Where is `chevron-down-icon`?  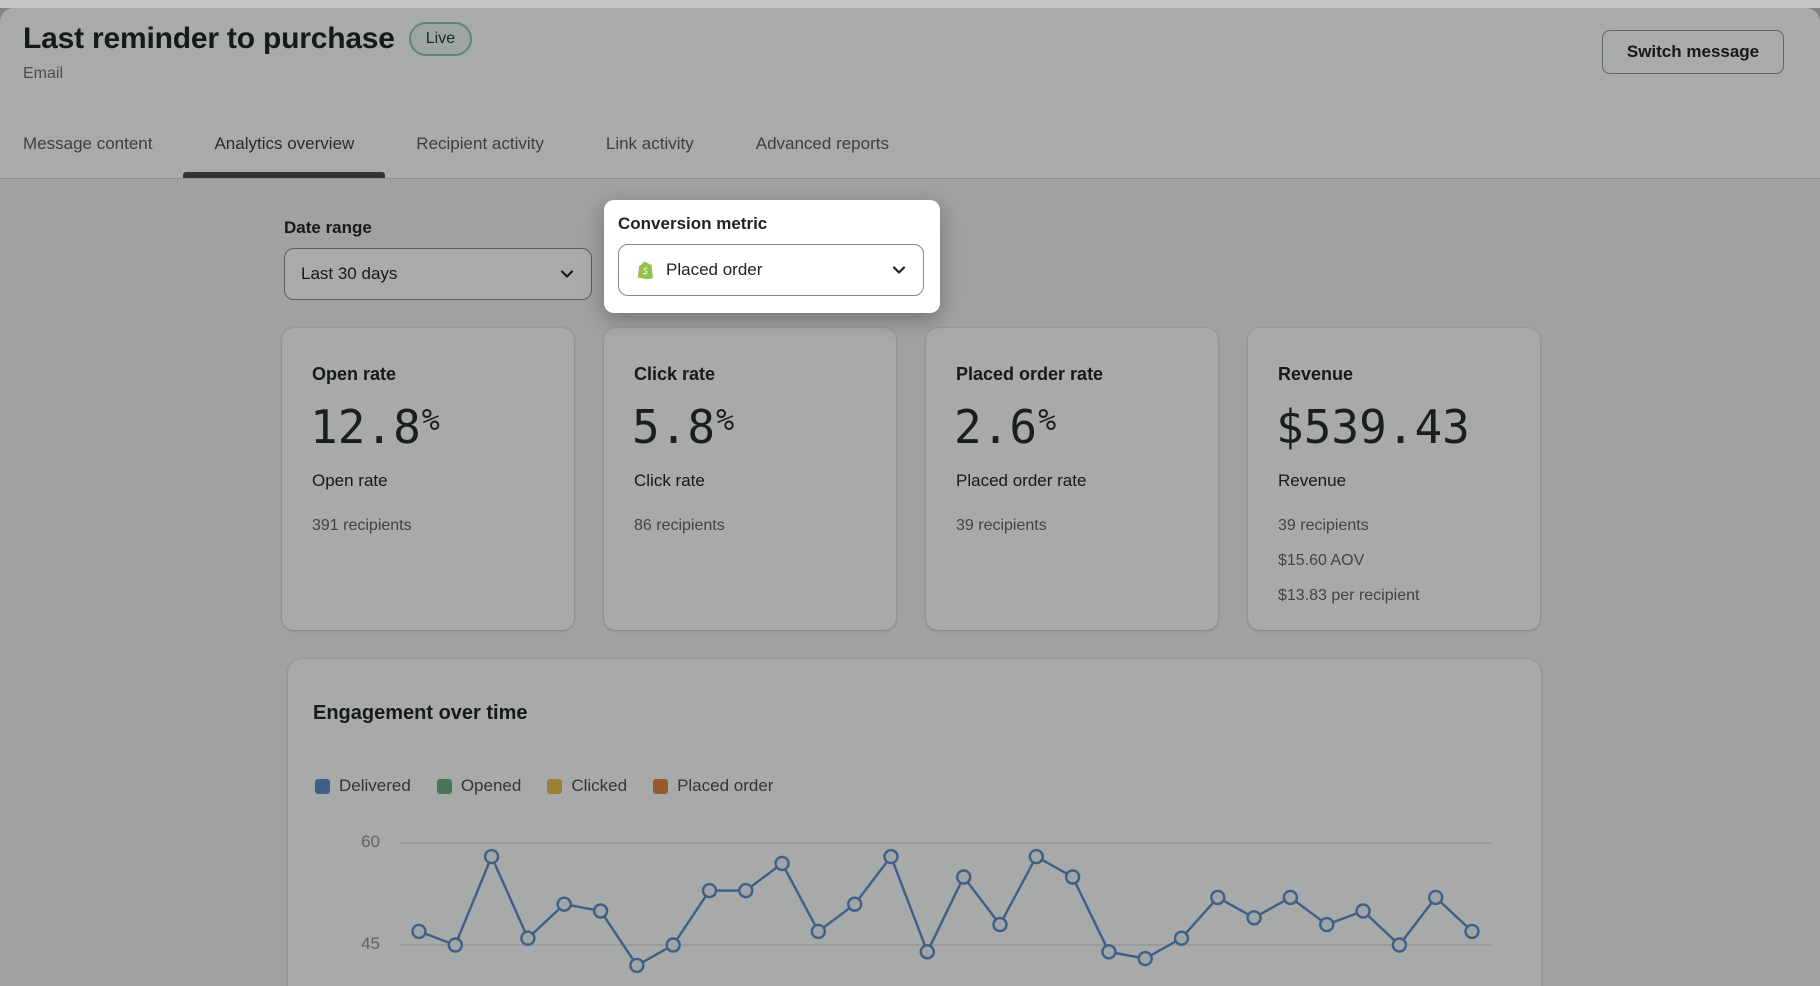 chevron-down-icon is located at coordinates (899, 270).